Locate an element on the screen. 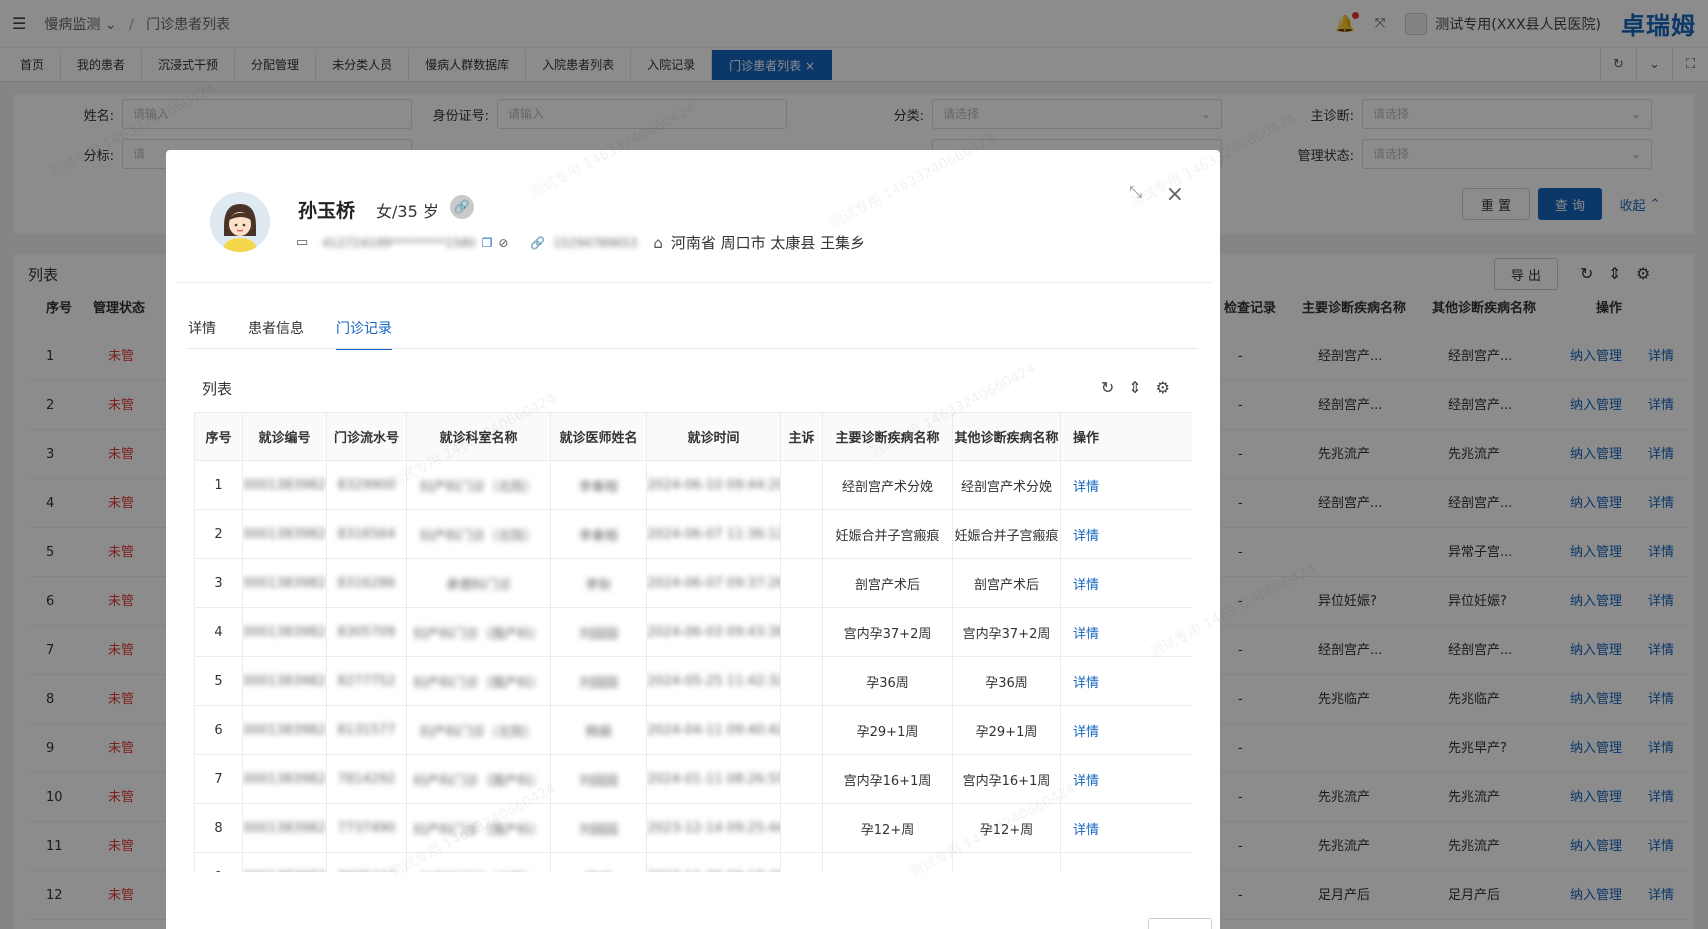  cell-seq-text: 1 is located at coordinates (218, 485).